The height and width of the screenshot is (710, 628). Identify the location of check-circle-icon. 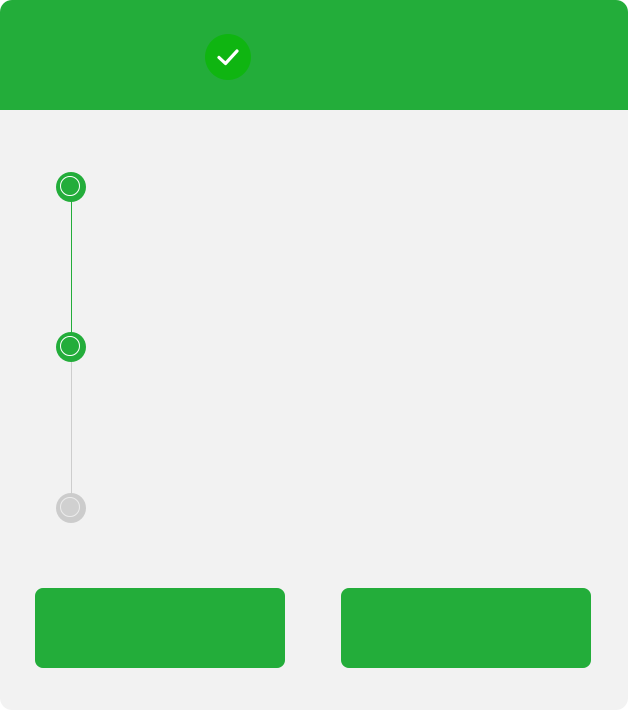
(228, 57).